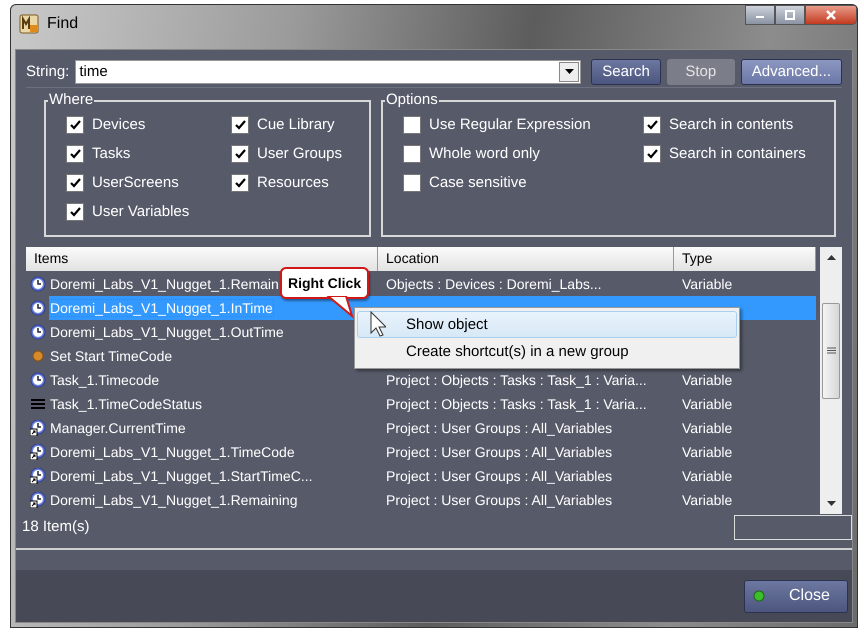  Describe the element at coordinates (29, 24) in the screenshot. I see `app-logo-icon` at that location.